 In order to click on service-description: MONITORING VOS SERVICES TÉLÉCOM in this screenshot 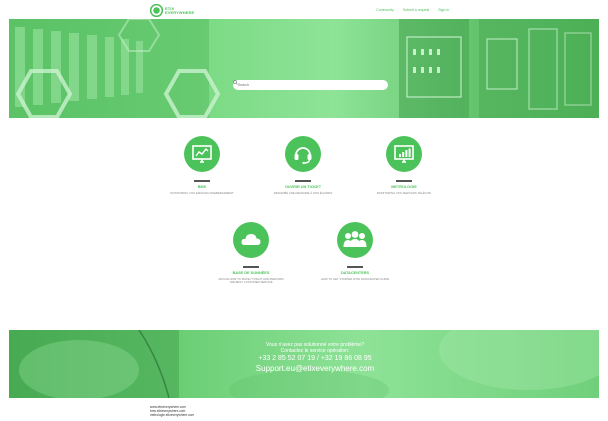, I will do `click(404, 192)`.